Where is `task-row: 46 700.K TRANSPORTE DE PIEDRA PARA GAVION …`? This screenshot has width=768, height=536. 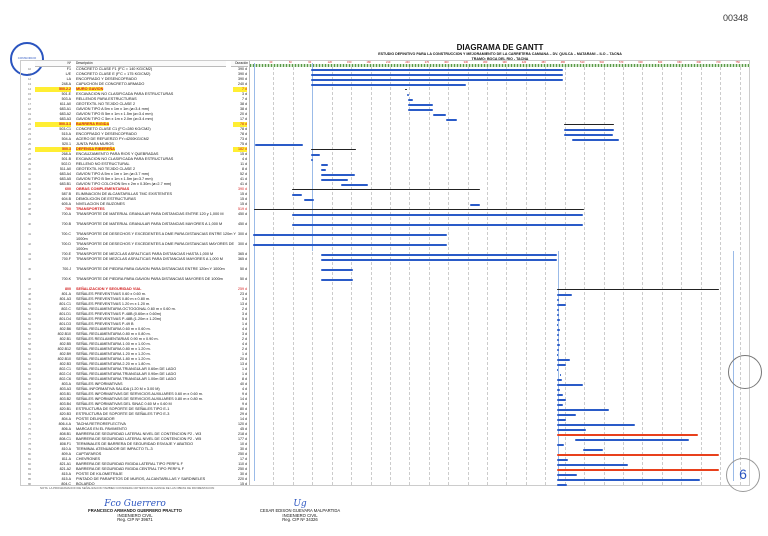
task-row: 46 700.K TRANSPORTE DE PIEDRA PARA GAVION … is located at coordinates (385, 282).